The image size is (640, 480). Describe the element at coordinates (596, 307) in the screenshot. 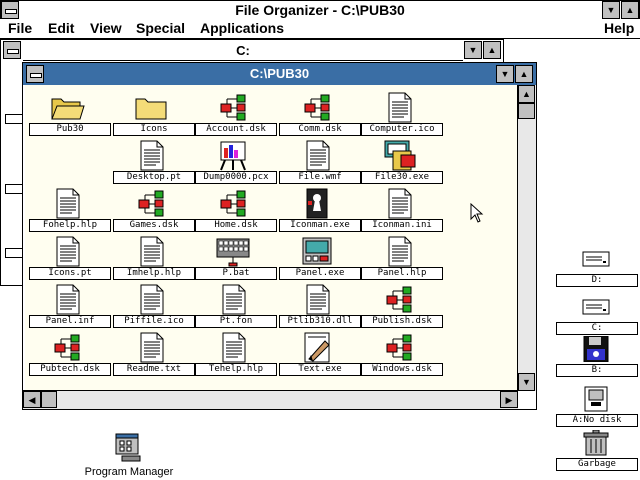

I see `hard-drive-icon` at that location.